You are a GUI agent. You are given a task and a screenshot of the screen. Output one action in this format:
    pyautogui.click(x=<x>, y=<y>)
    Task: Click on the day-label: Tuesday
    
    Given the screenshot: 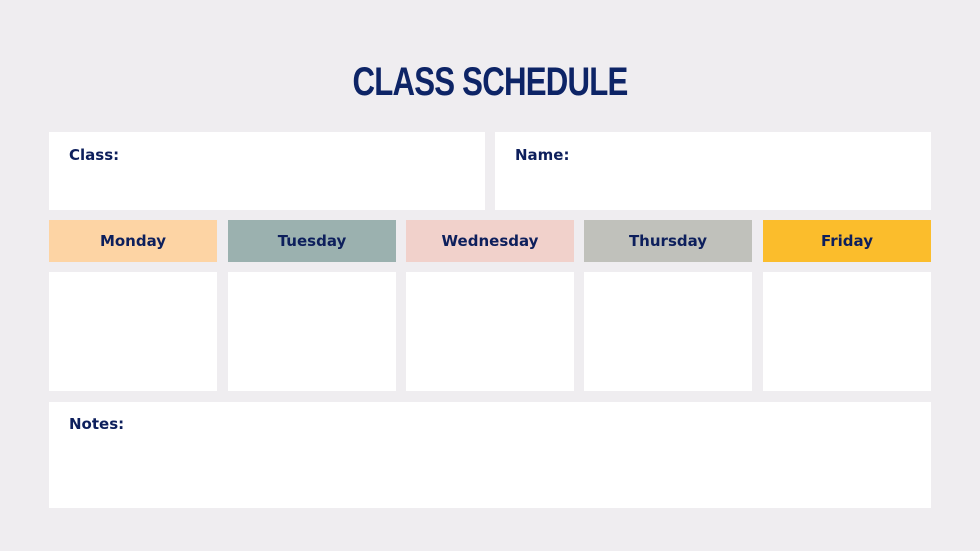 What is the action you would take?
    pyautogui.click(x=312, y=241)
    